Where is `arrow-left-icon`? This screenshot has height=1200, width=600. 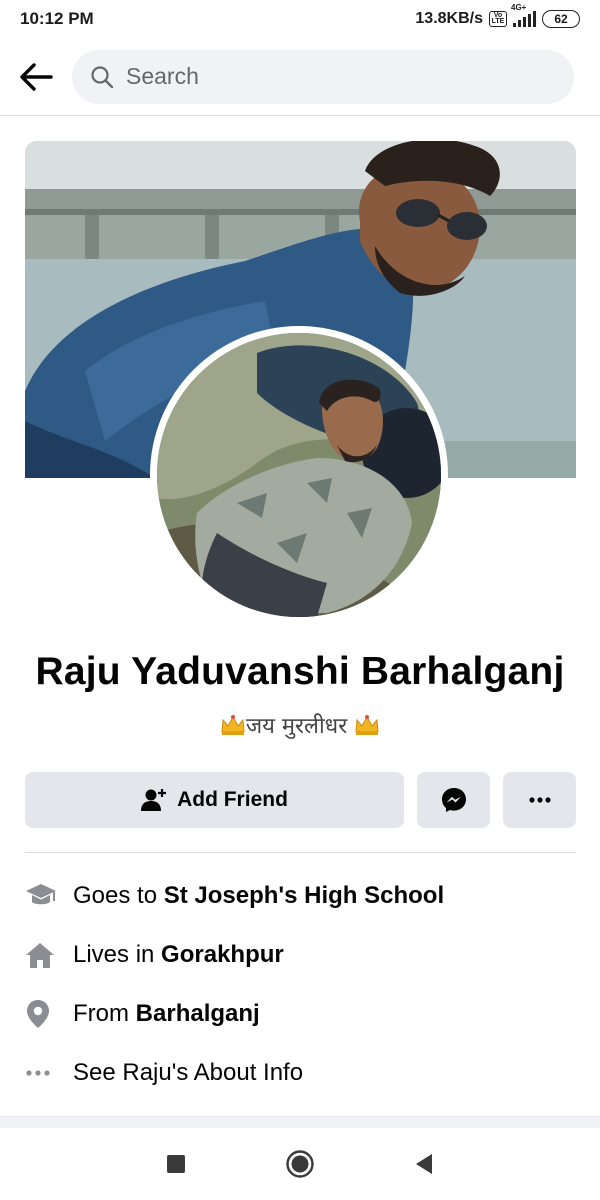 arrow-left-icon is located at coordinates (36, 76).